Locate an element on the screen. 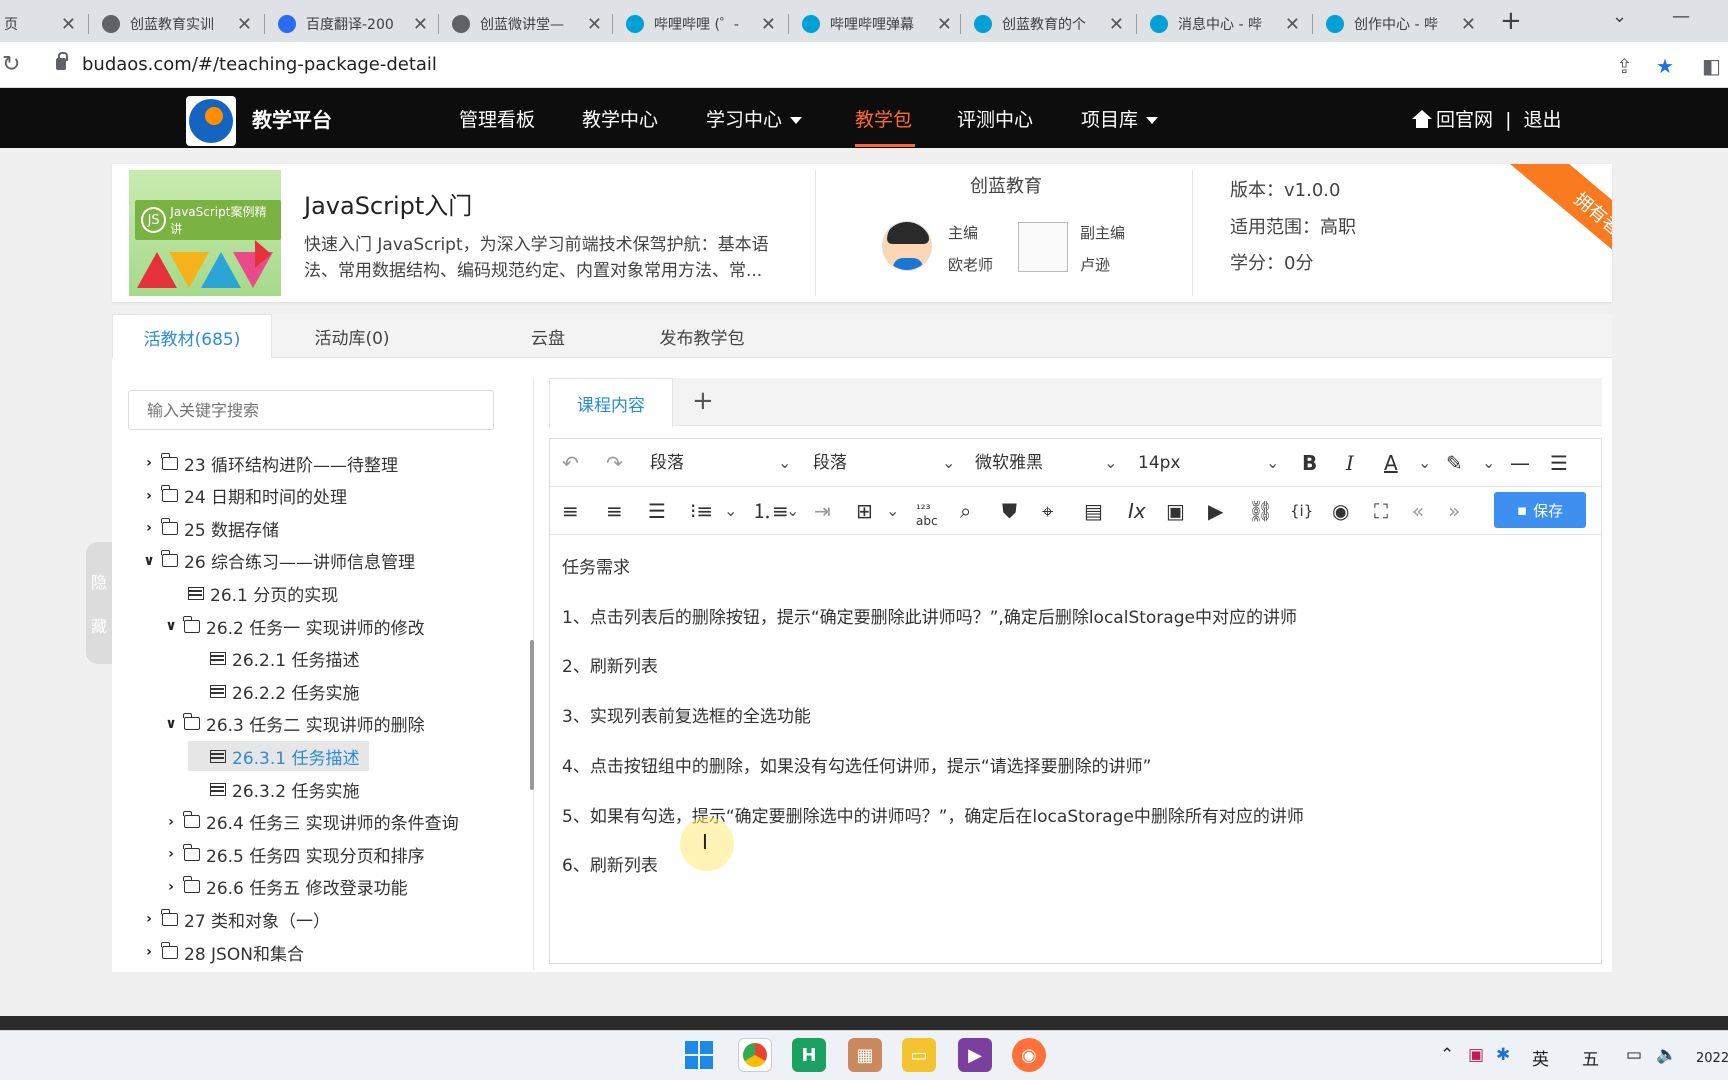  align-right-icon: ≡ is located at coordinates (614, 511).